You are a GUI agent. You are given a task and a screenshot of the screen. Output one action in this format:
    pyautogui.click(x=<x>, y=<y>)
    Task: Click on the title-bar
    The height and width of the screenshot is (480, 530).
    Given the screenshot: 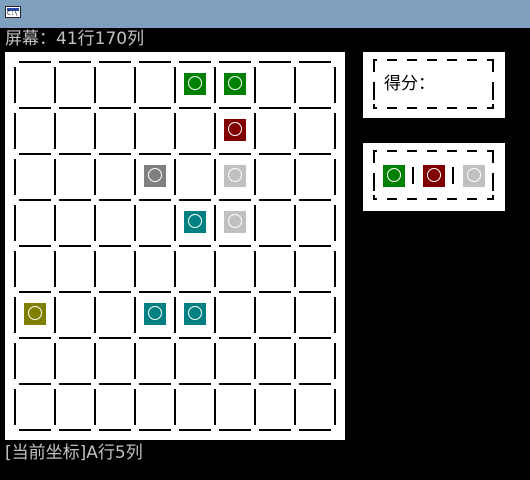 What is the action you would take?
    pyautogui.click(x=265, y=14)
    